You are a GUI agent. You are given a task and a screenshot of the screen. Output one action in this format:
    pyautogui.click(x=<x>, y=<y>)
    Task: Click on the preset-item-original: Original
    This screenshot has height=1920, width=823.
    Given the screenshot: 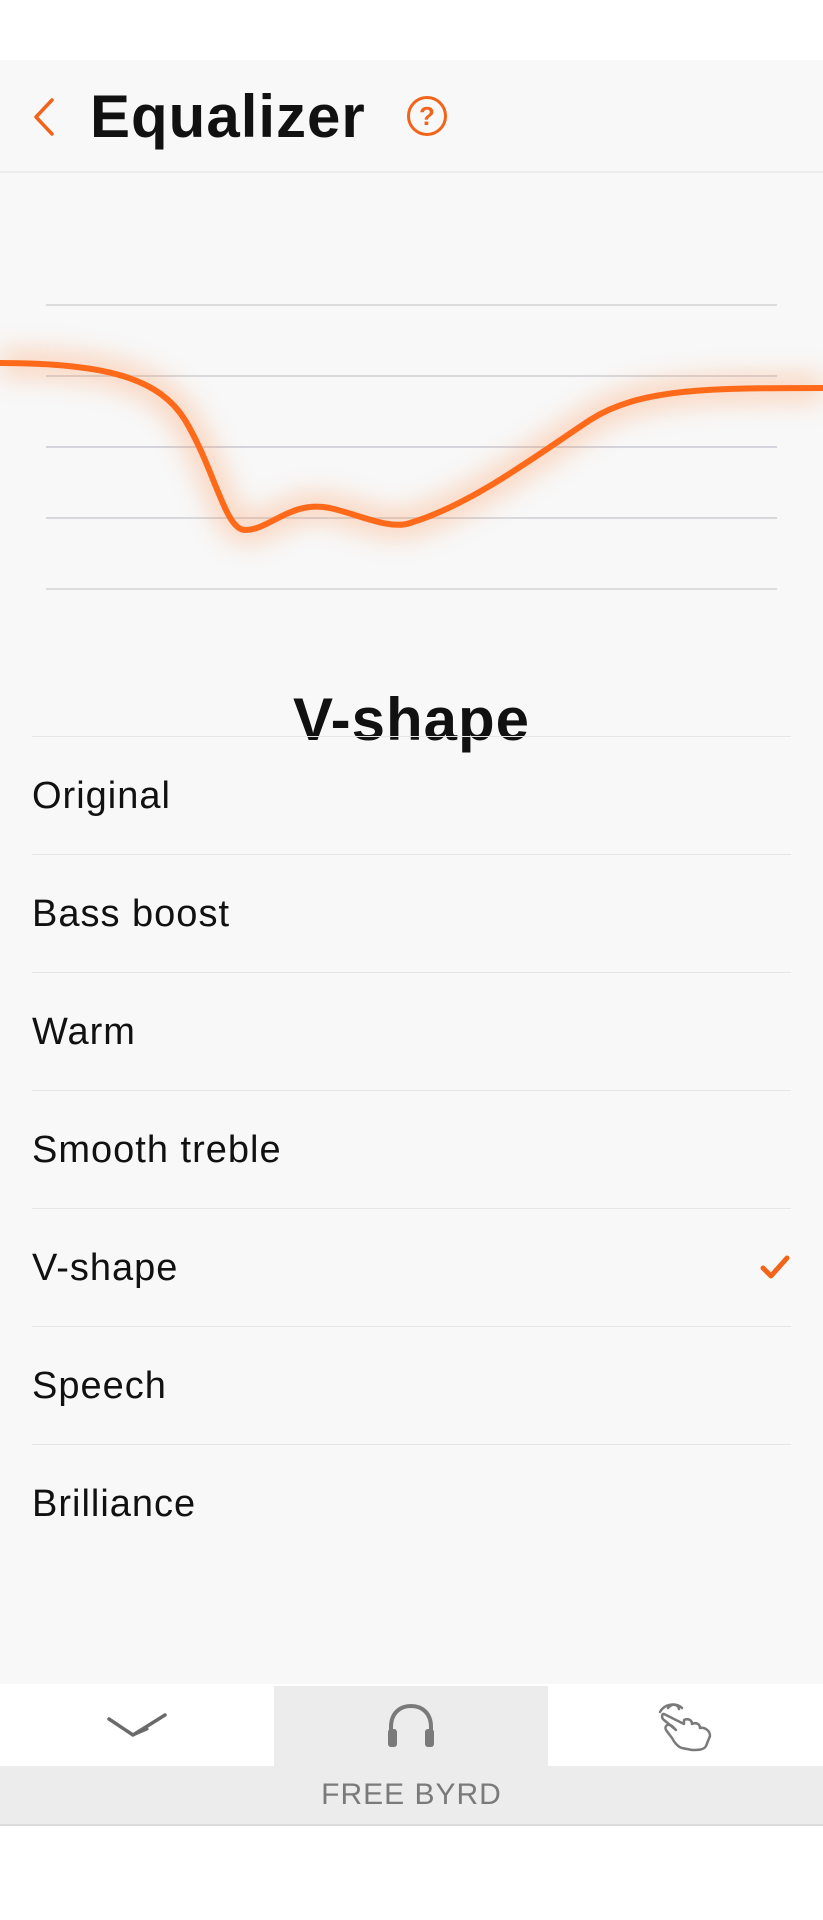 What is the action you would take?
    pyautogui.click(x=411, y=795)
    